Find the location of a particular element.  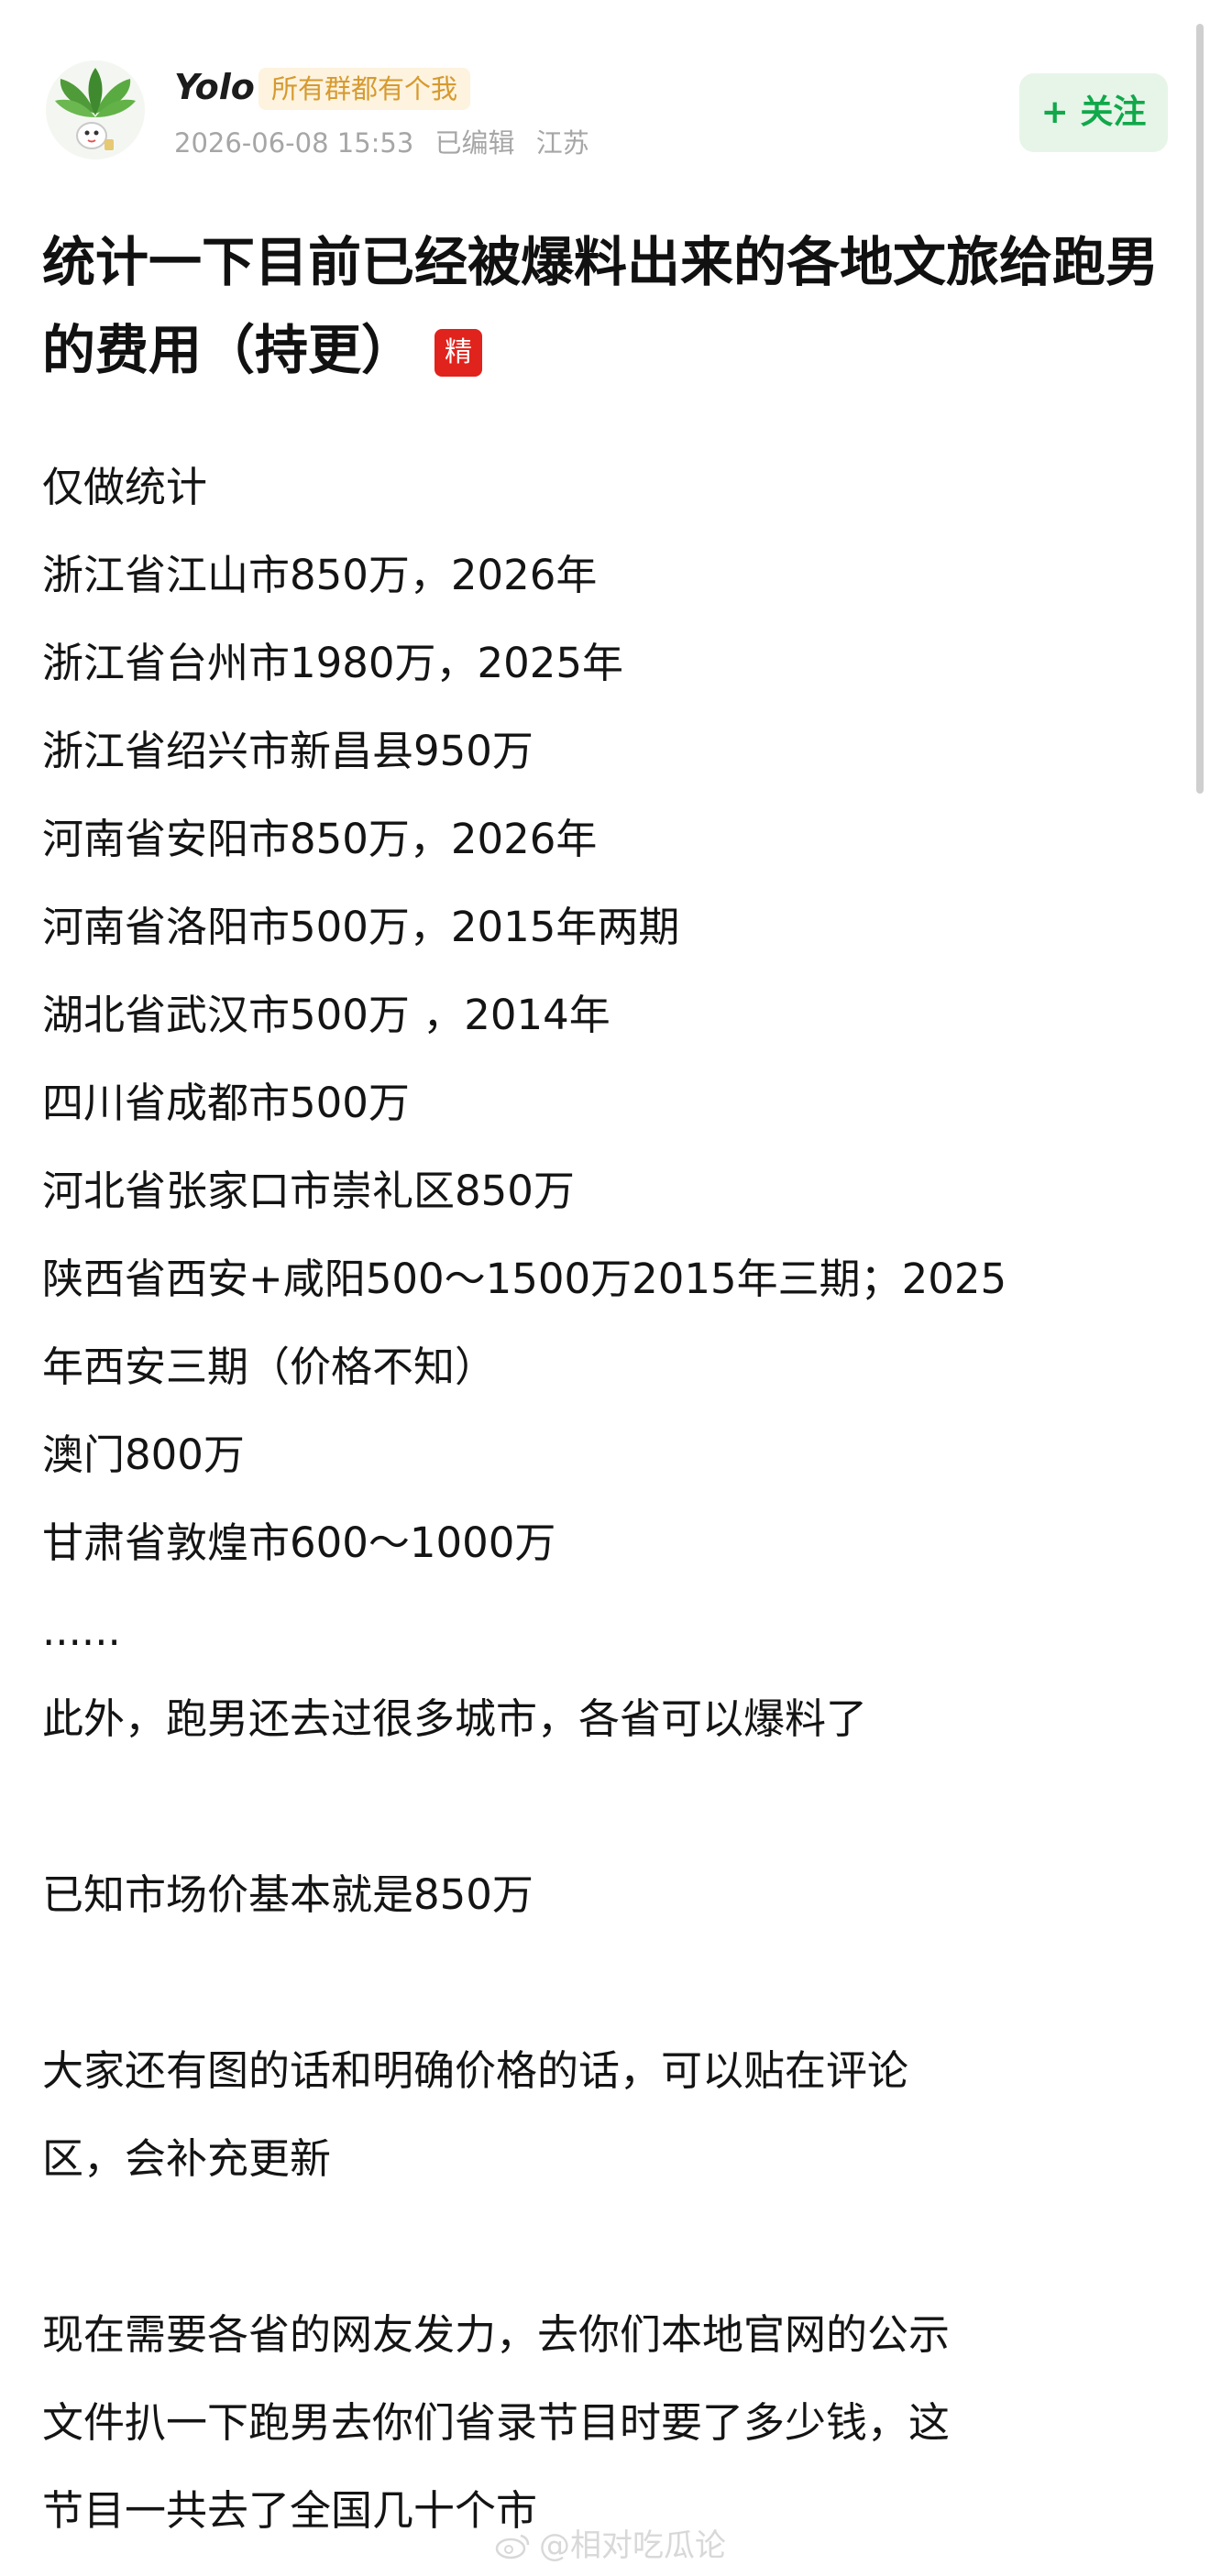

post-line: 河北省张家口市崇礼区850万 is located at coordinates (308, 1191).